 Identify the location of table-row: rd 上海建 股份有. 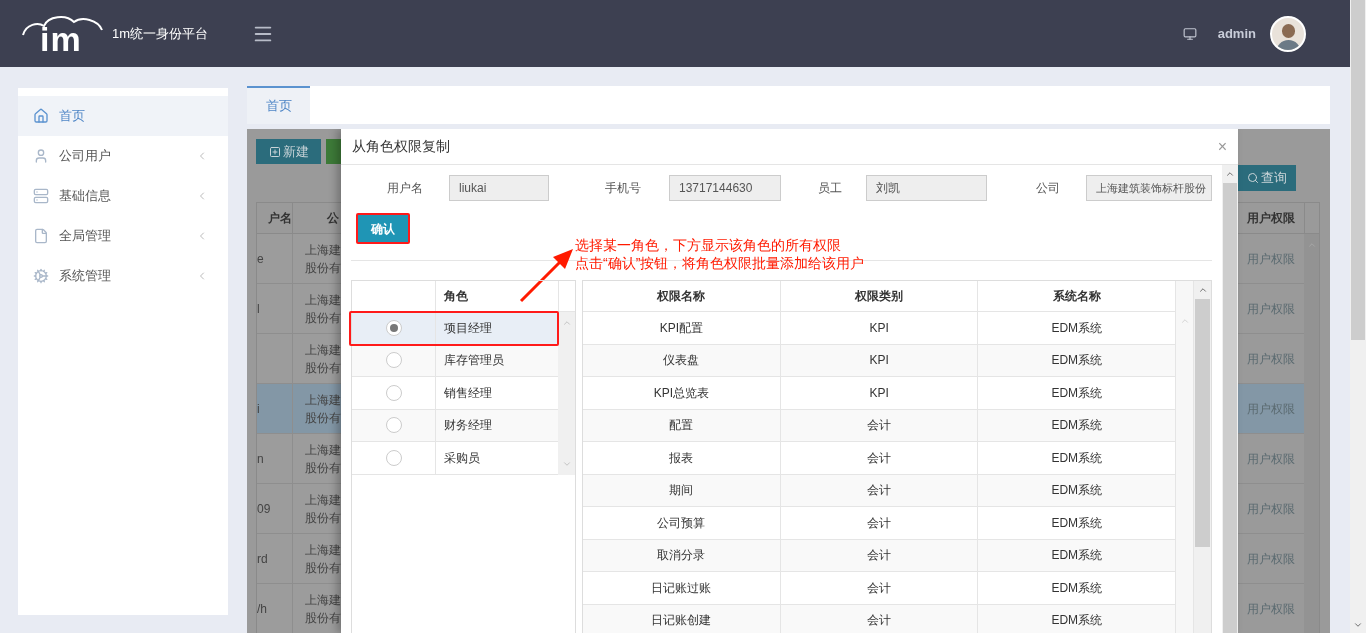
(299, 559).